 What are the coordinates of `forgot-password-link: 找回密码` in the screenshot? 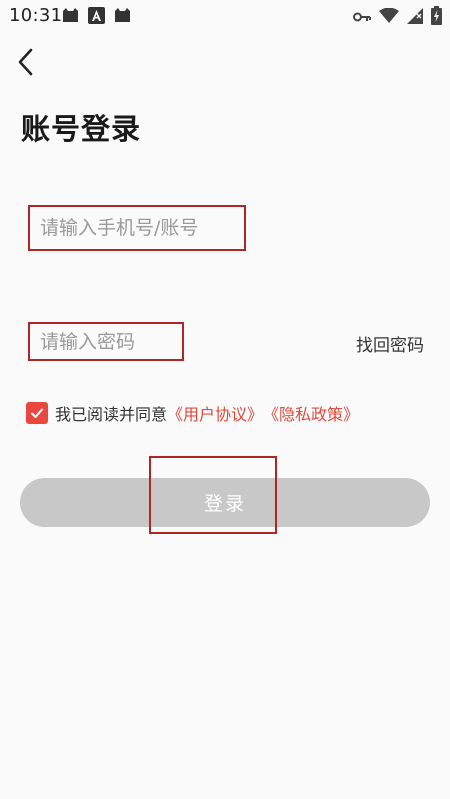 It's located at (390, 343).